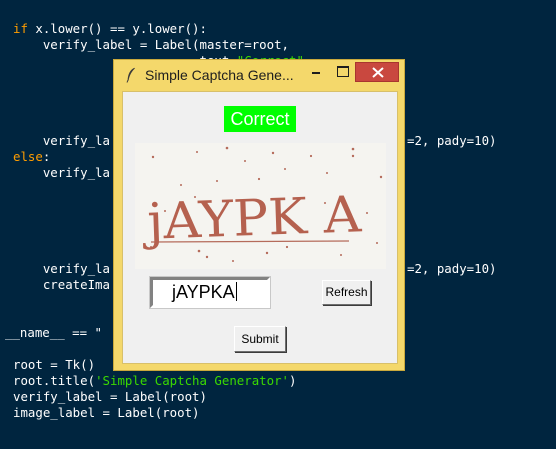 This screenshot has width=556, height=449. Describe the element at coordinates (46, 156) in the screenshot. I see `code-token: :` at that location.